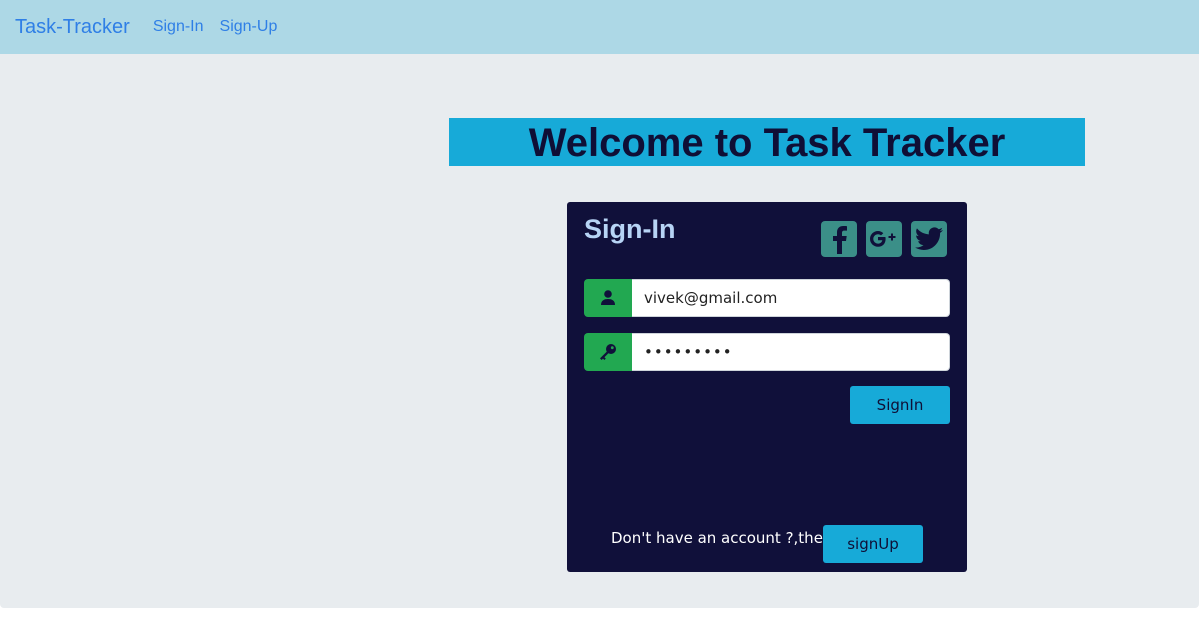 The image size is (1199, 641). I want to click on facebook-icon, so click(840, 240).